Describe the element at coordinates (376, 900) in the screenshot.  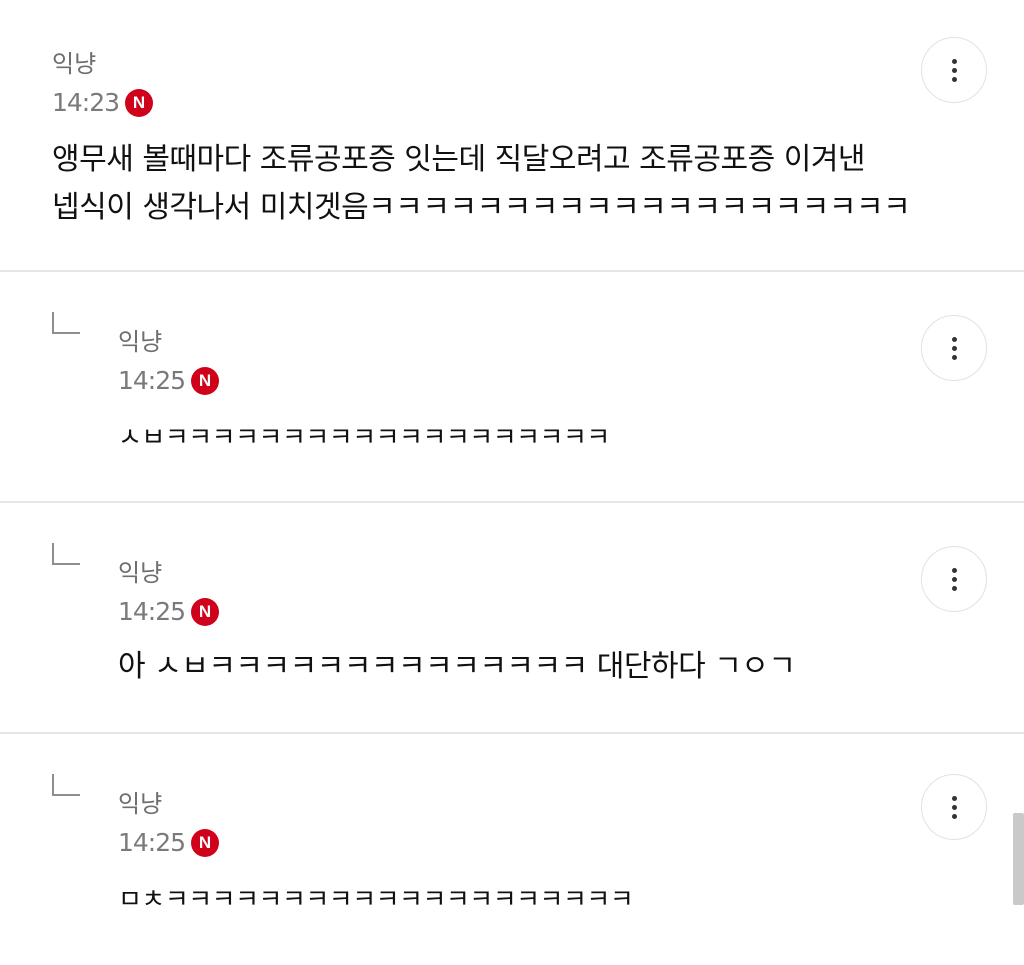
I see `comment-text: ㅁㅊㅋㅋㅋㅋㅋㅋㅋㅋㅋㅋㅋㅋㅋㅋㅋㅋㅋㅋㅋㅋ` at that location.